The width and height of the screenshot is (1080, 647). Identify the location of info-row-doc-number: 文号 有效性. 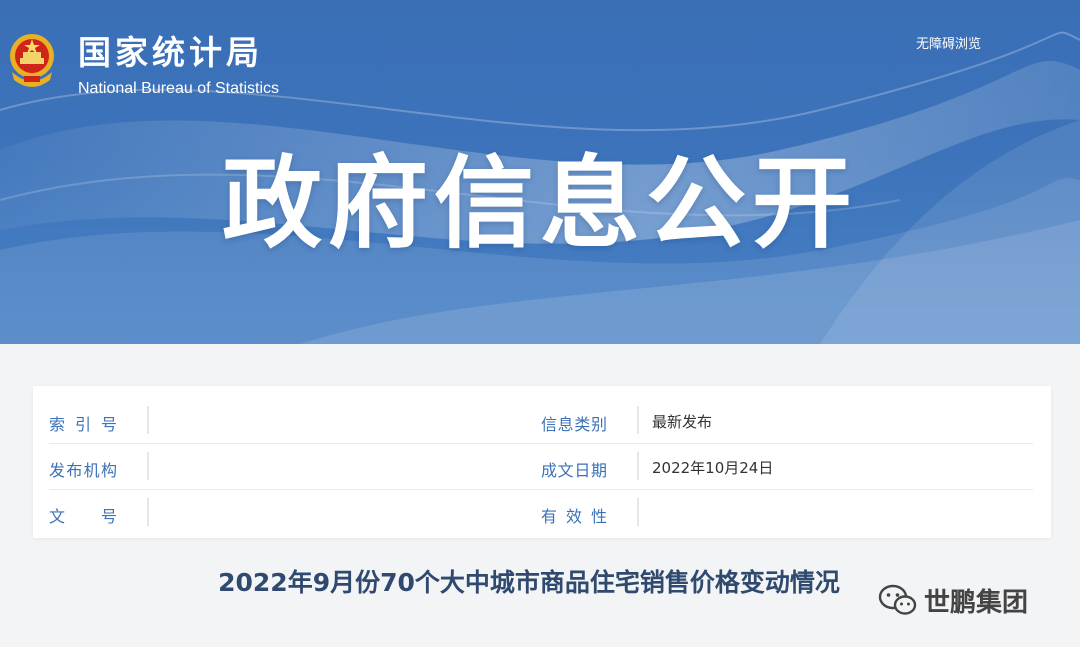
(541, 513).